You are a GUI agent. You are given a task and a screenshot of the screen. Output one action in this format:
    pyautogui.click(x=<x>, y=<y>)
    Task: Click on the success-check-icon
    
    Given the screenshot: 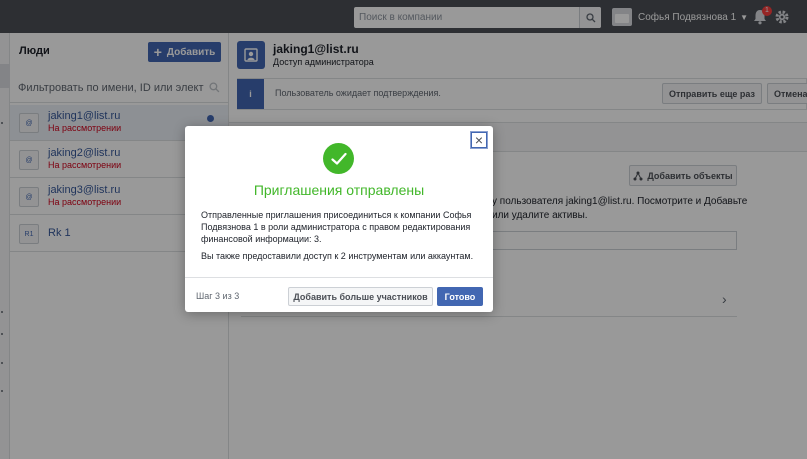 What is the action you would take?
    pyautogui.click(x=338, y=158)
    